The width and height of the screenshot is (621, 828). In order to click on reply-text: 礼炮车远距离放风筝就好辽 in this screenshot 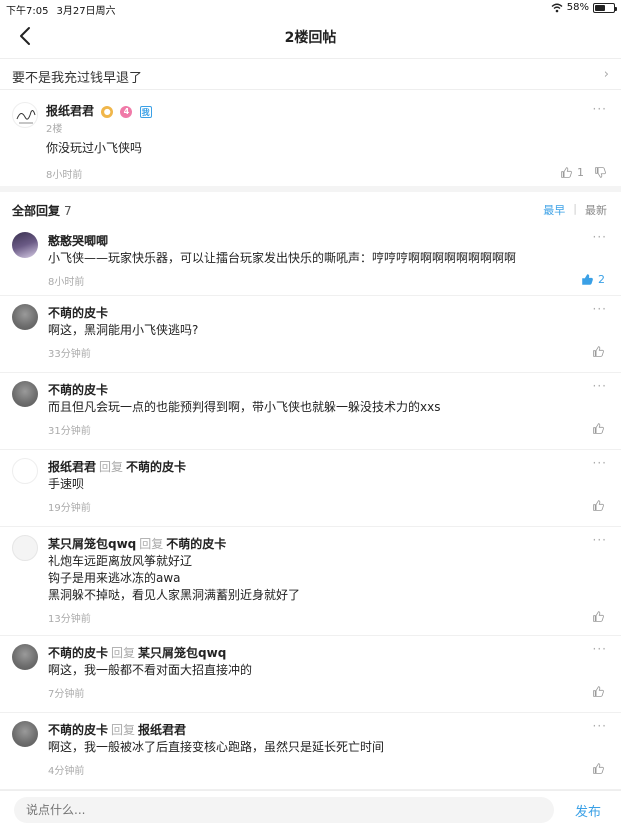, I will do `click(120, 561)`.